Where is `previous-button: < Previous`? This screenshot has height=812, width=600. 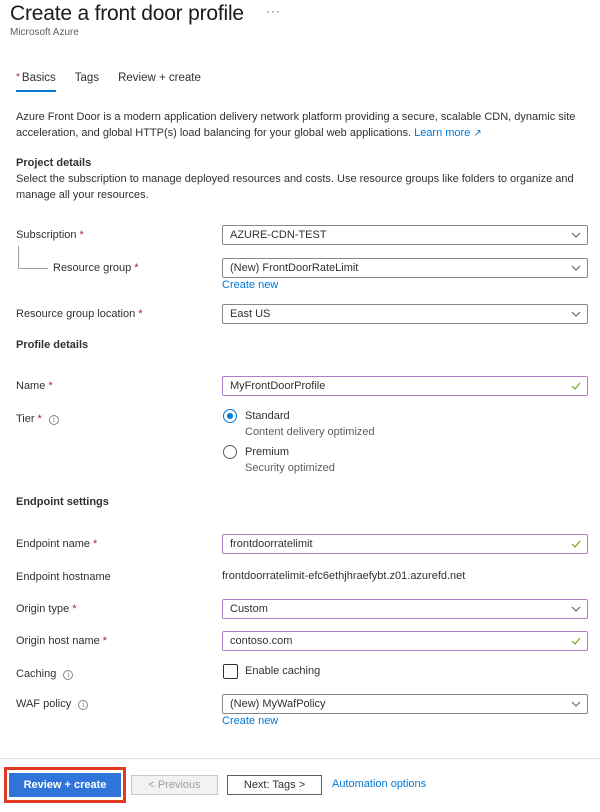
previous-button: < Previous is located at coordinates (174, 785).